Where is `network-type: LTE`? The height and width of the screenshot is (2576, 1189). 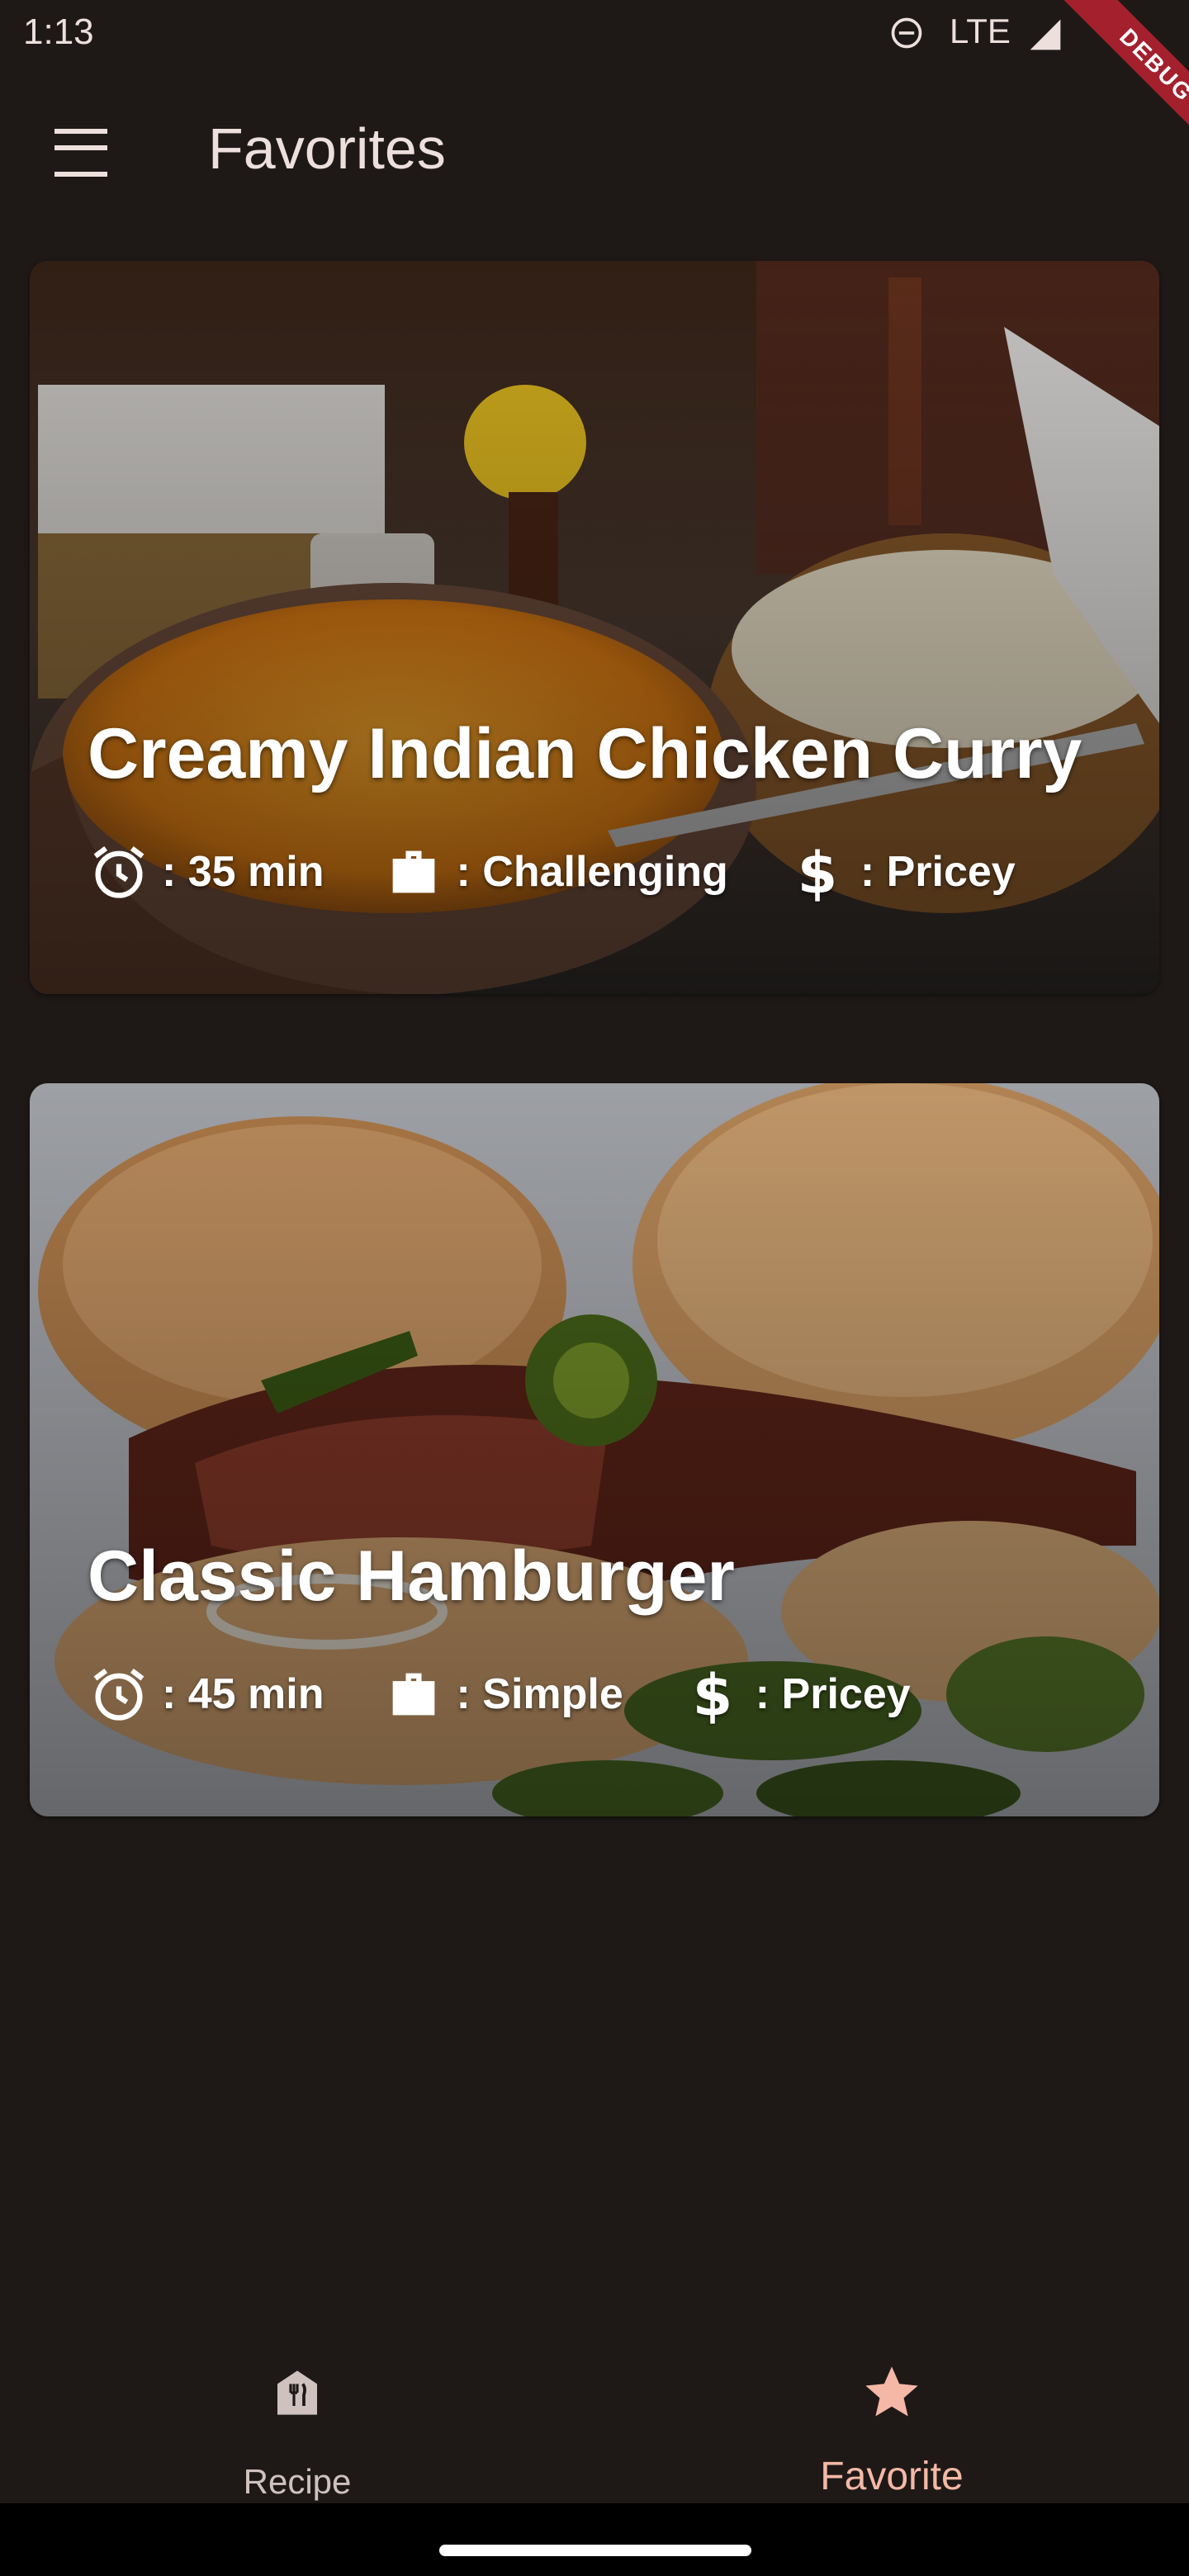
network-type: LTE is located at coordinates (980, 31).